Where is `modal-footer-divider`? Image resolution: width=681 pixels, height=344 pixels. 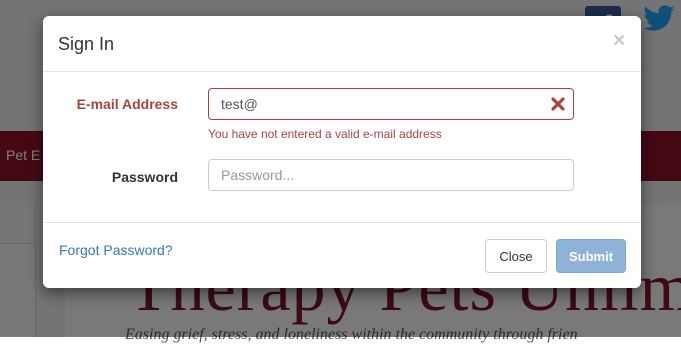
modal-footer-divider is located at coordinates (342, 222).